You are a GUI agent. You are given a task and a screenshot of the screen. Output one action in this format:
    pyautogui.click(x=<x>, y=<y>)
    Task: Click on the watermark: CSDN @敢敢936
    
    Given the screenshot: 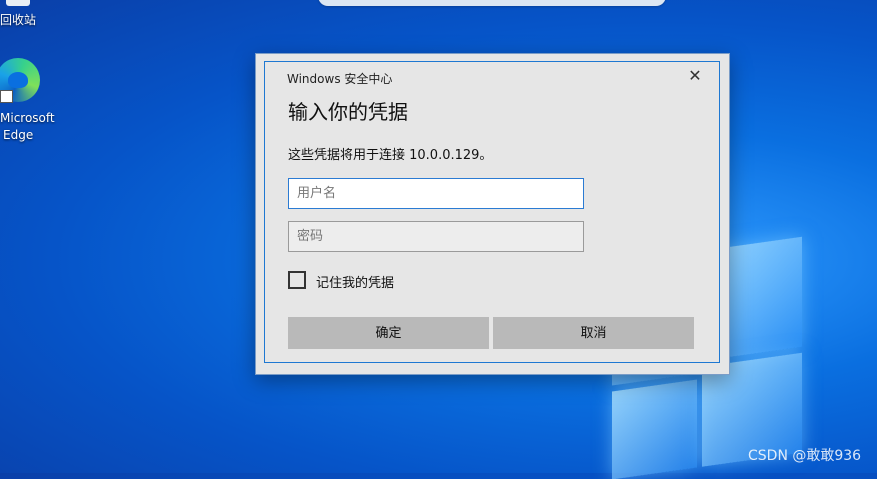 What is the action you would take?
    pyautogui.click(x=805, y=456)
    